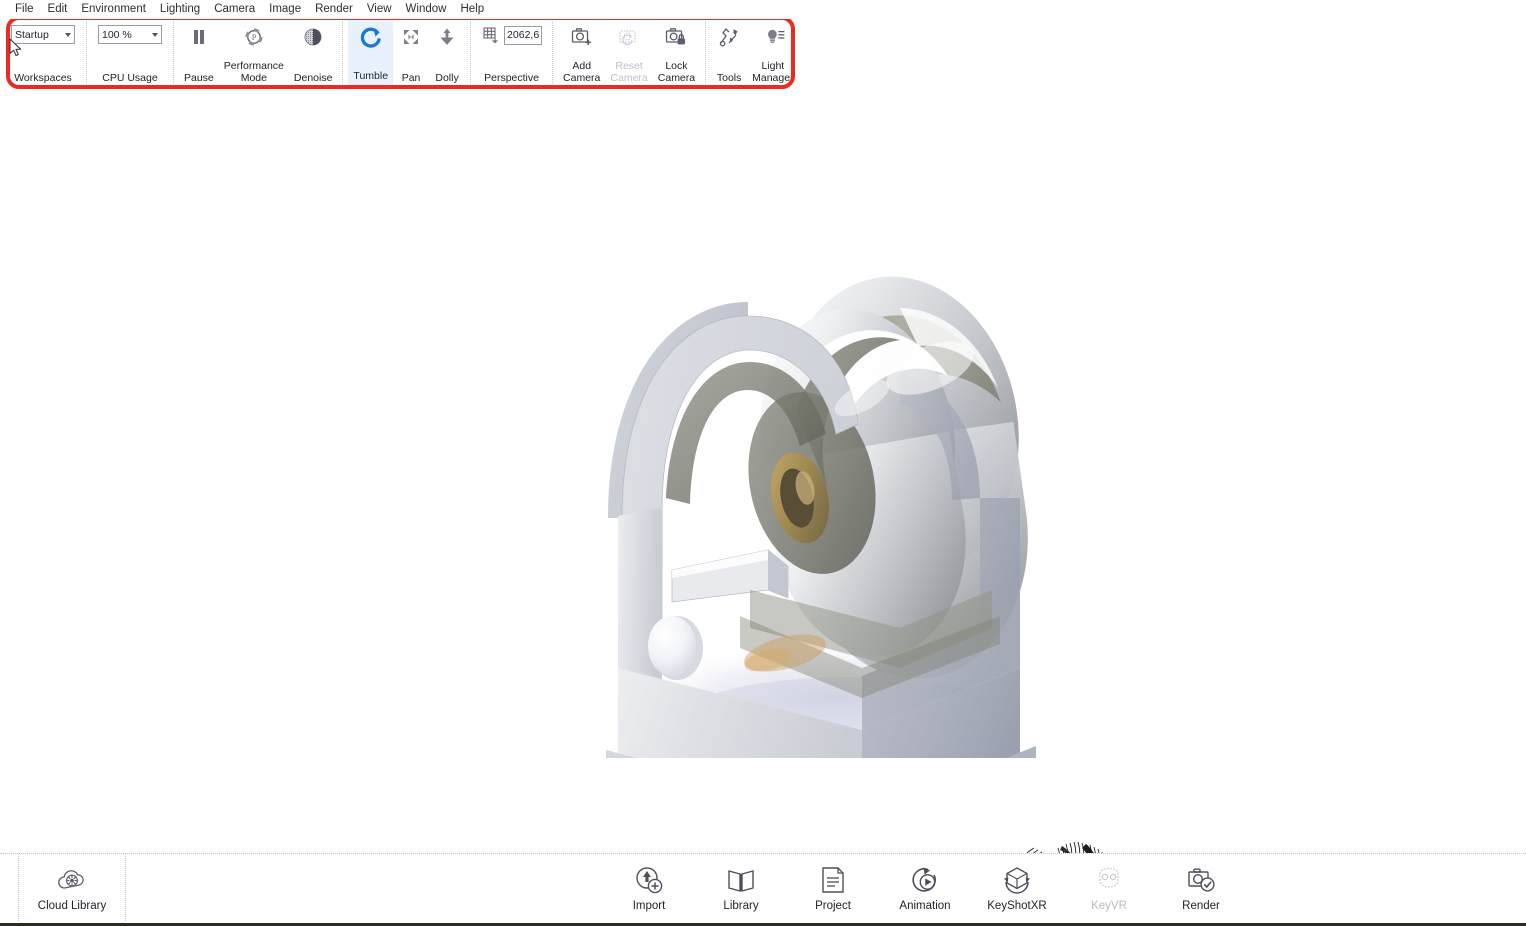 Image resolution: width=1526 pixels, height=926 pixels. What do you see at coordinates (773, 37) in the screenshot?
I see `light-bulb-icon` at bounding box center [773, 37].